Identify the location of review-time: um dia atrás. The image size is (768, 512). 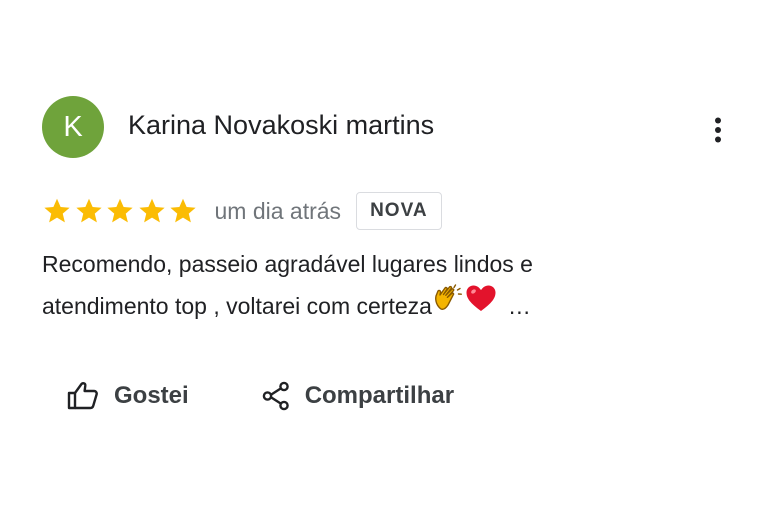
(278, 210).